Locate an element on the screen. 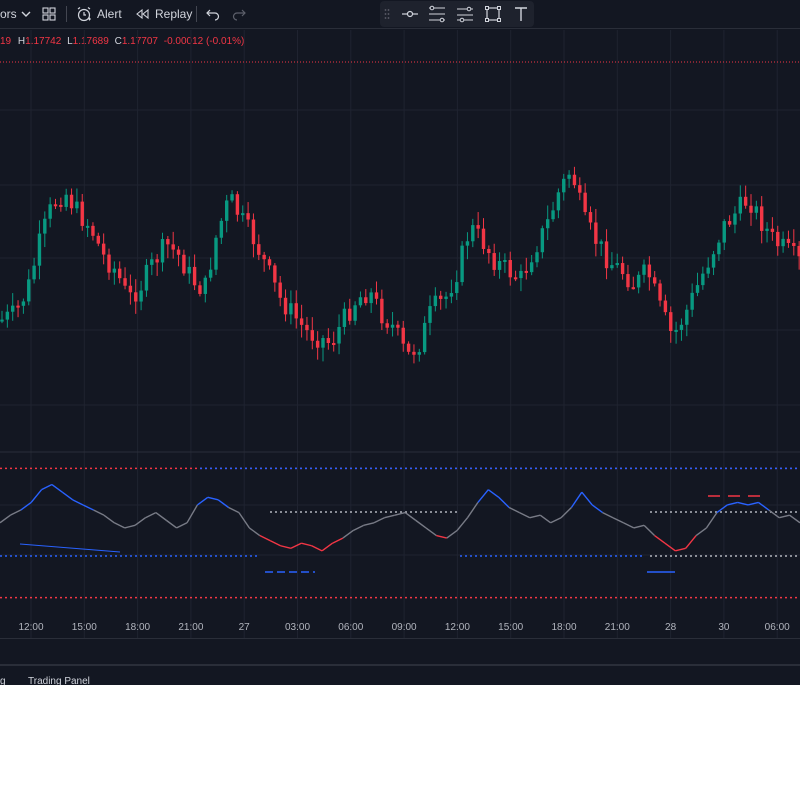  time-tick-label: 15:00 is located at coordinates (84, 627).